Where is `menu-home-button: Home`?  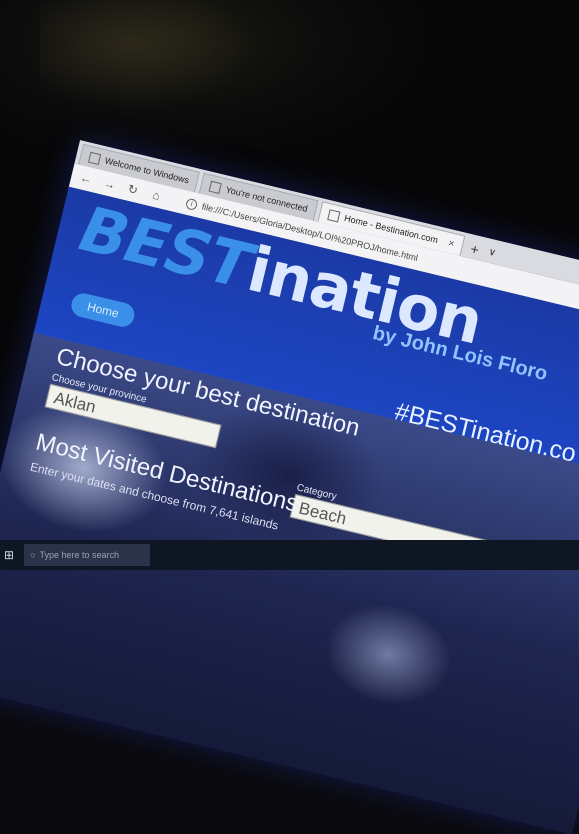 menu-home-button: Home is located at coordinates (103, 310).